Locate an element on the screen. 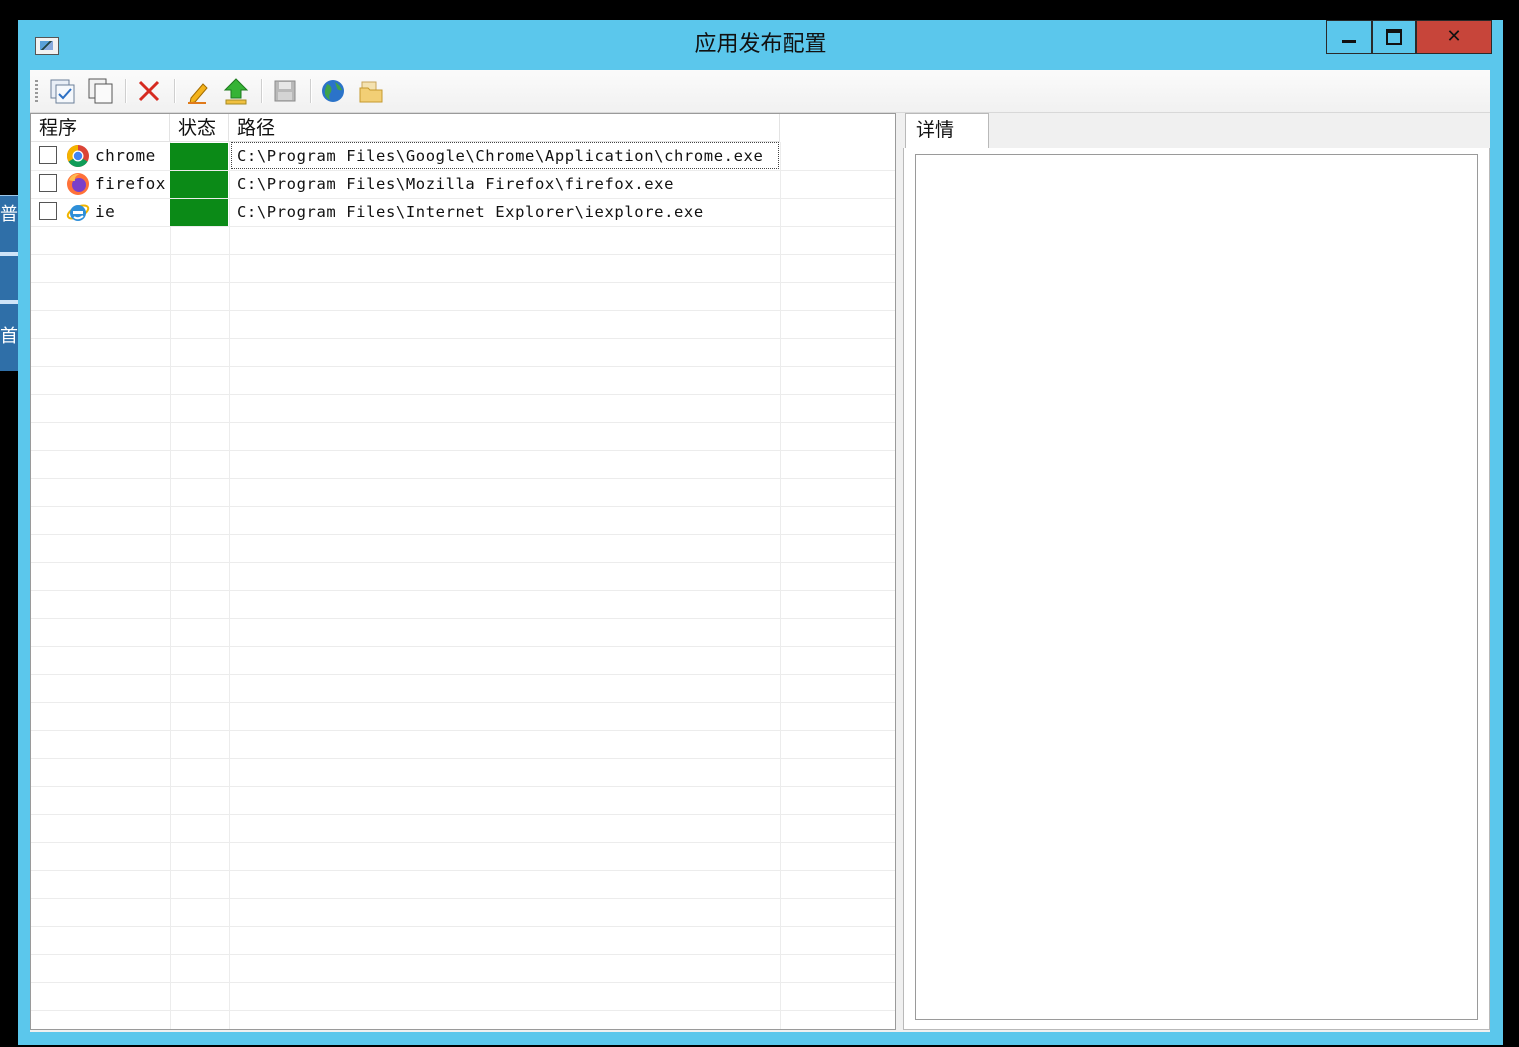 The width and height of the screenshot is (1519, 1047). program-name: firefox is located at coordinates (130, 183).